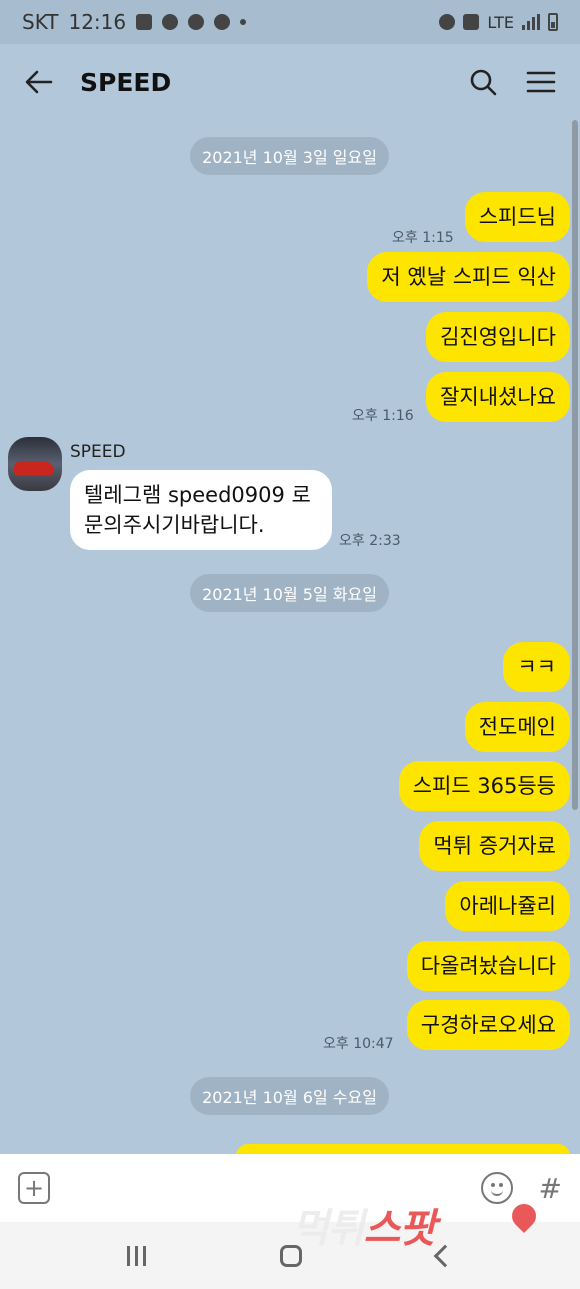 This screenshot has width=580, height=1289. What do you see at coordinates (170, 22) in the screenshot?
I see `talk-icon` at bounding box center [170, 22].